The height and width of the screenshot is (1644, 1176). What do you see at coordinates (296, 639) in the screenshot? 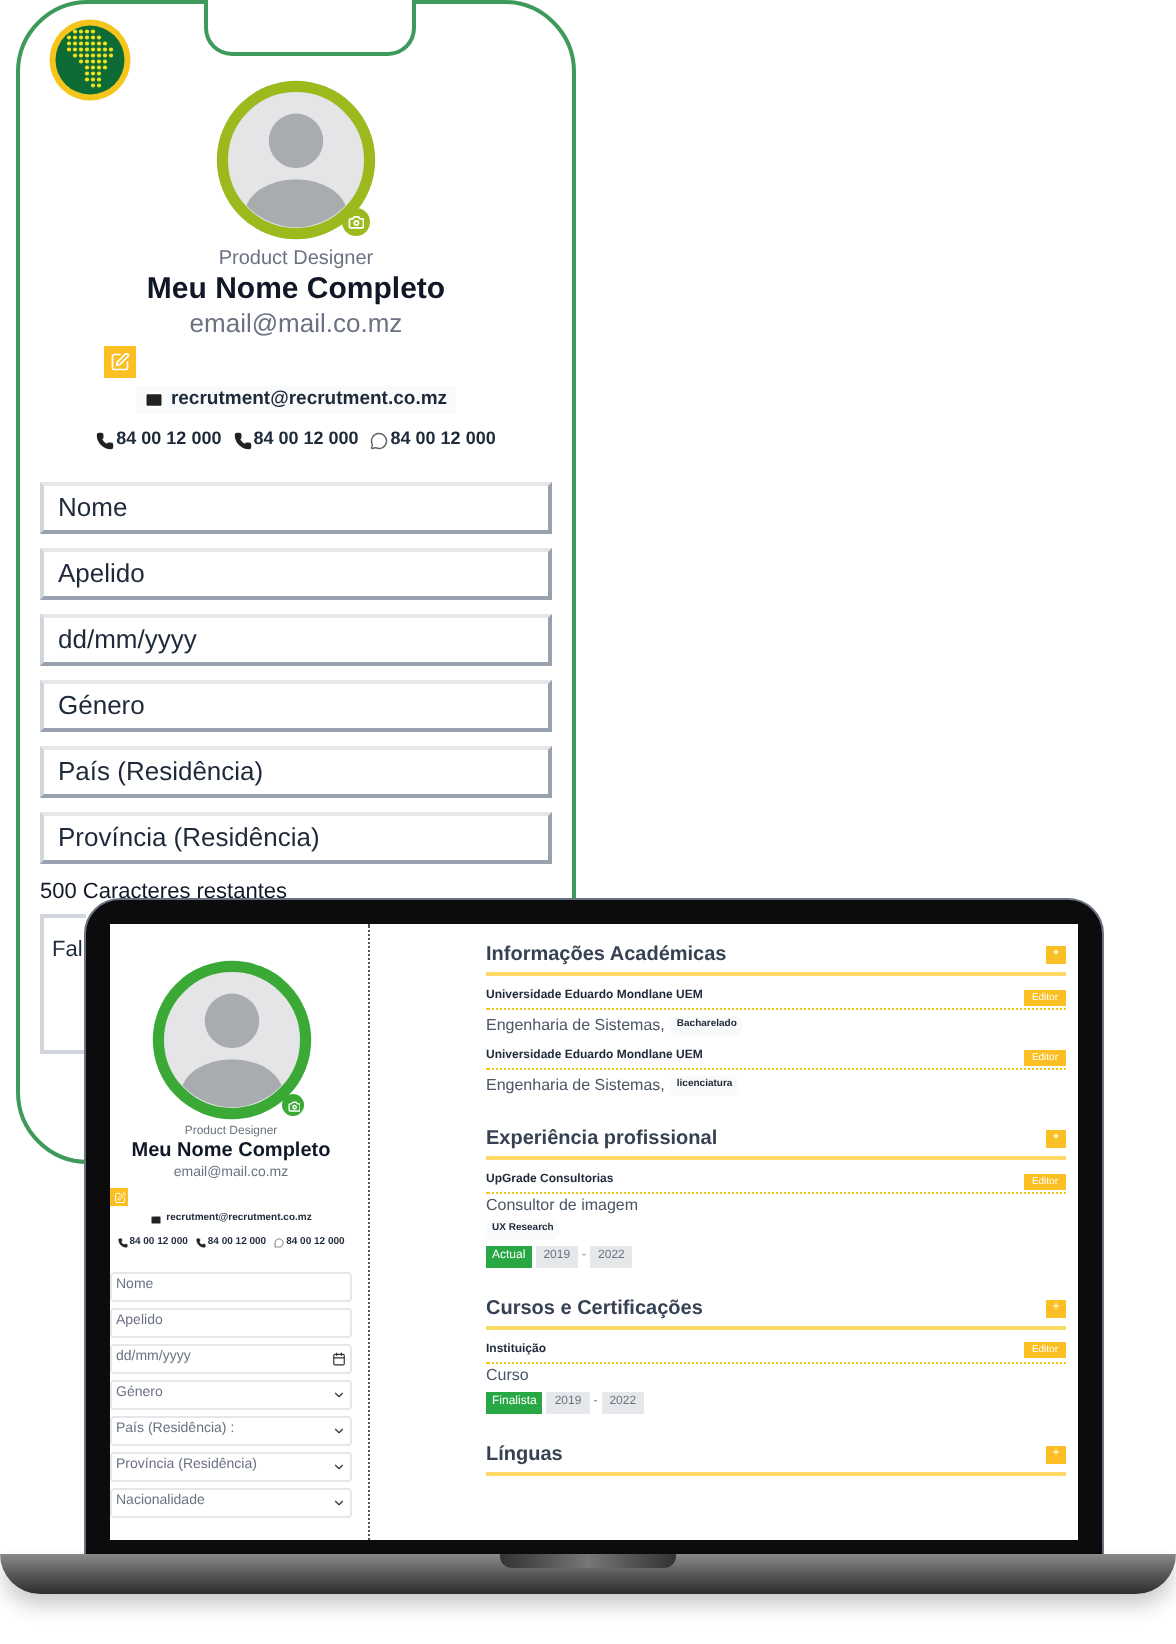
I see `input-field: dd/mm/yyyy` at bounding box center [296, 639].